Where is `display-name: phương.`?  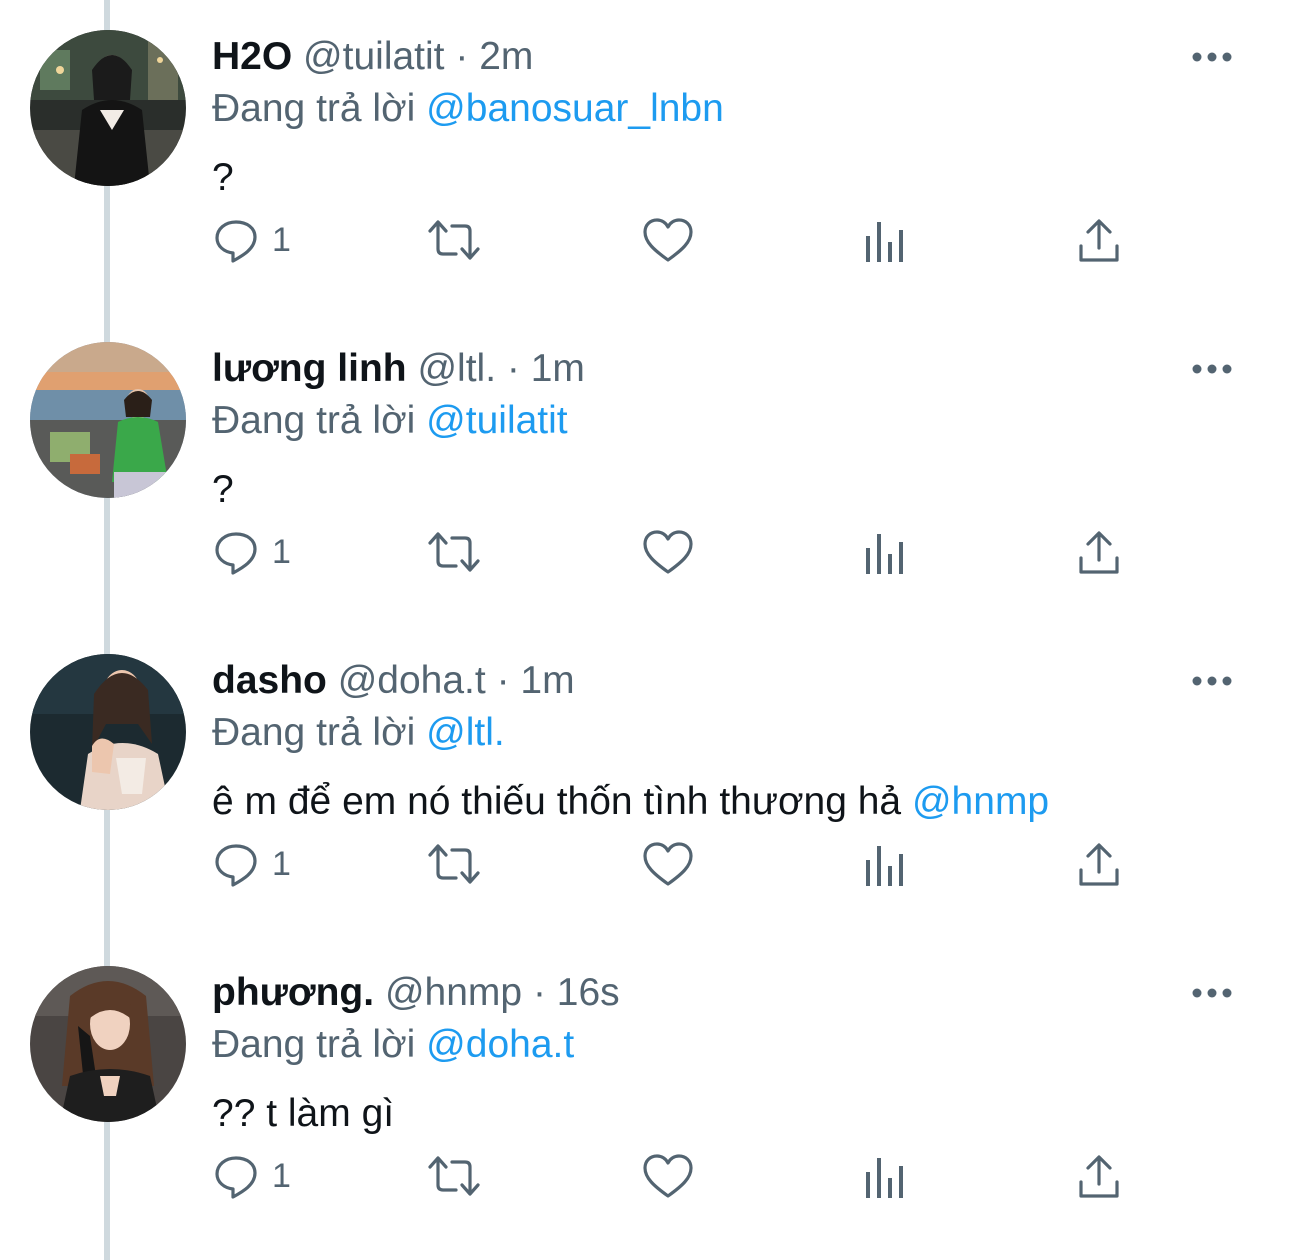 display-name: phương. is located at coordinates (293, 992).